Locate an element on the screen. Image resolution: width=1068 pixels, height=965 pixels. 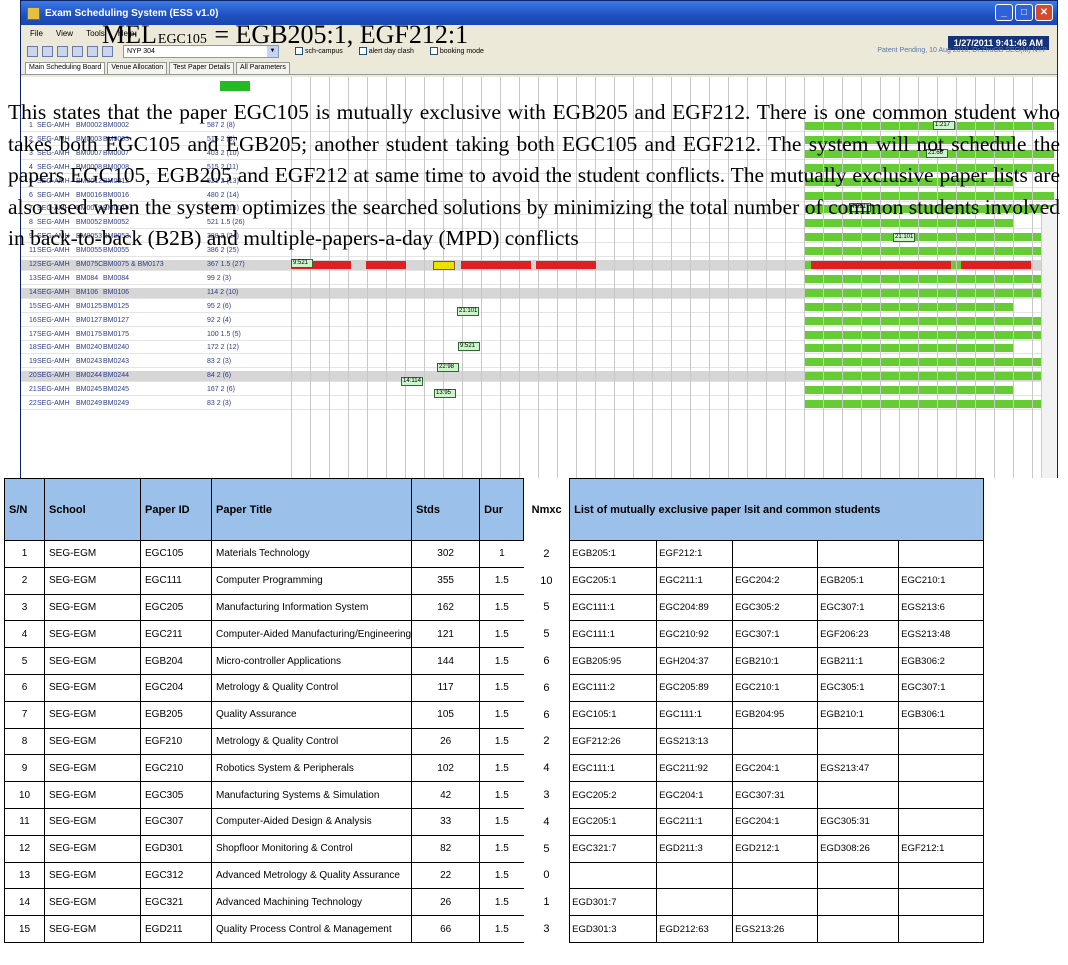
cell-sn: 8 is located at coordinates (24, 742).